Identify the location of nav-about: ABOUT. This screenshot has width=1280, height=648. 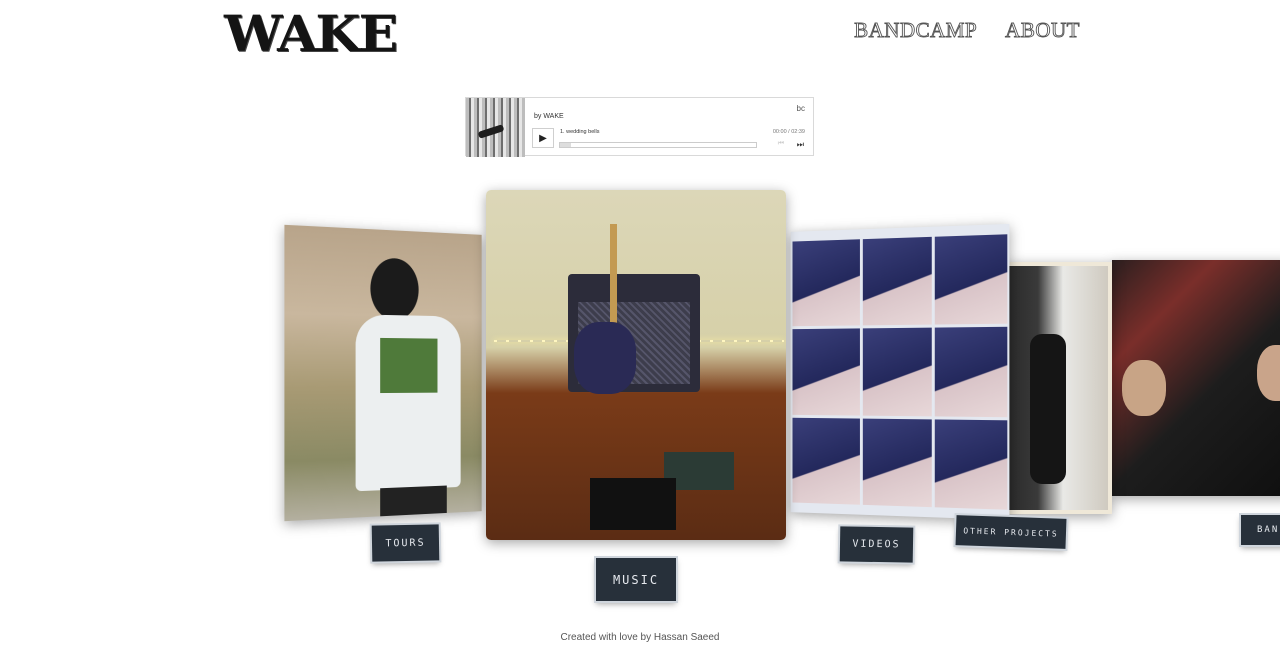
(1042, 30).